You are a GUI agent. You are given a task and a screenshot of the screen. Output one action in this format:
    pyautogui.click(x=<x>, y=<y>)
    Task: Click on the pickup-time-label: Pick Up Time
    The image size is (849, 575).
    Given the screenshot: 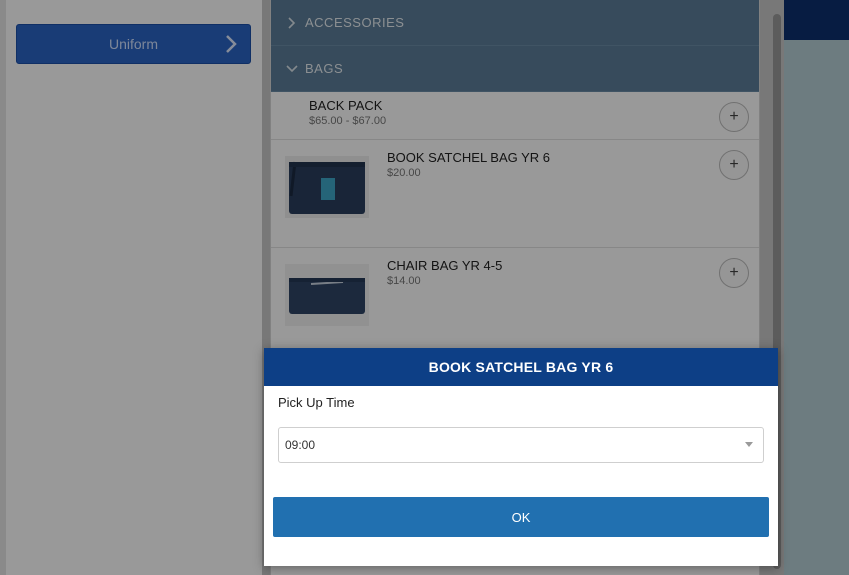 What is the action you would take?
    pyautogui.click(x=316, y=402)
    